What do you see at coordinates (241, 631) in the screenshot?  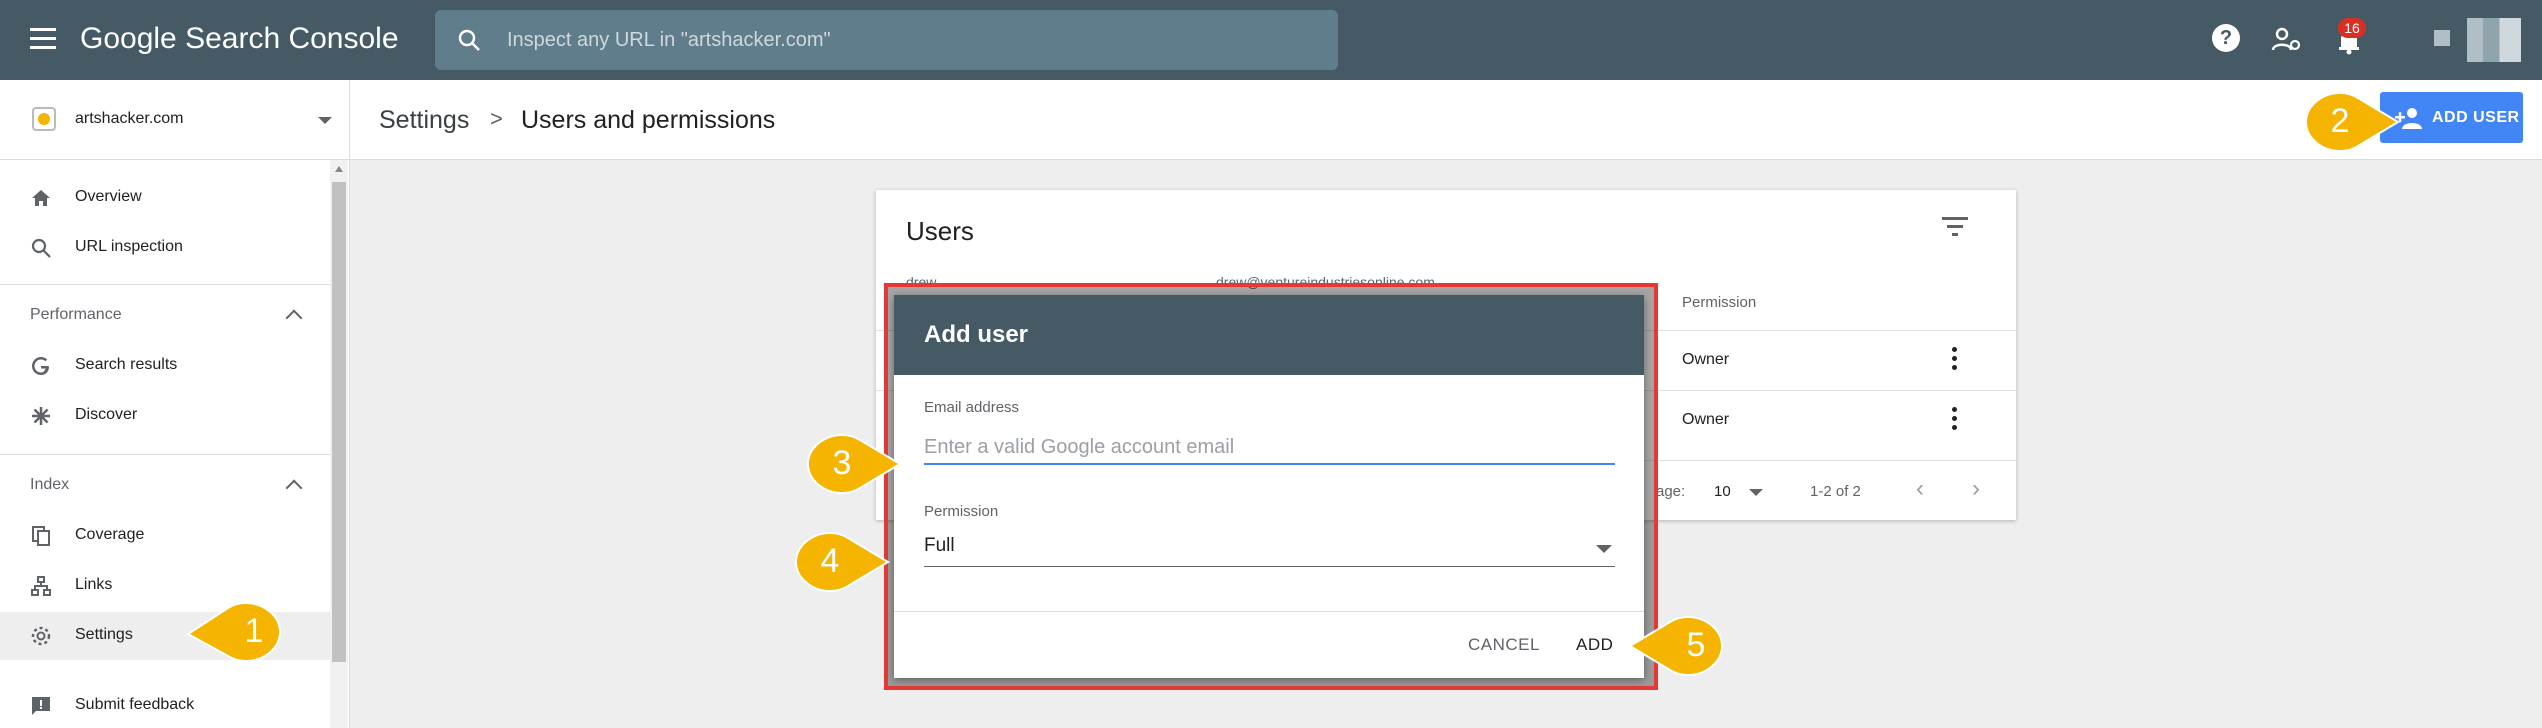 I see `callout-1: 1` at bounding box center [241, 631].